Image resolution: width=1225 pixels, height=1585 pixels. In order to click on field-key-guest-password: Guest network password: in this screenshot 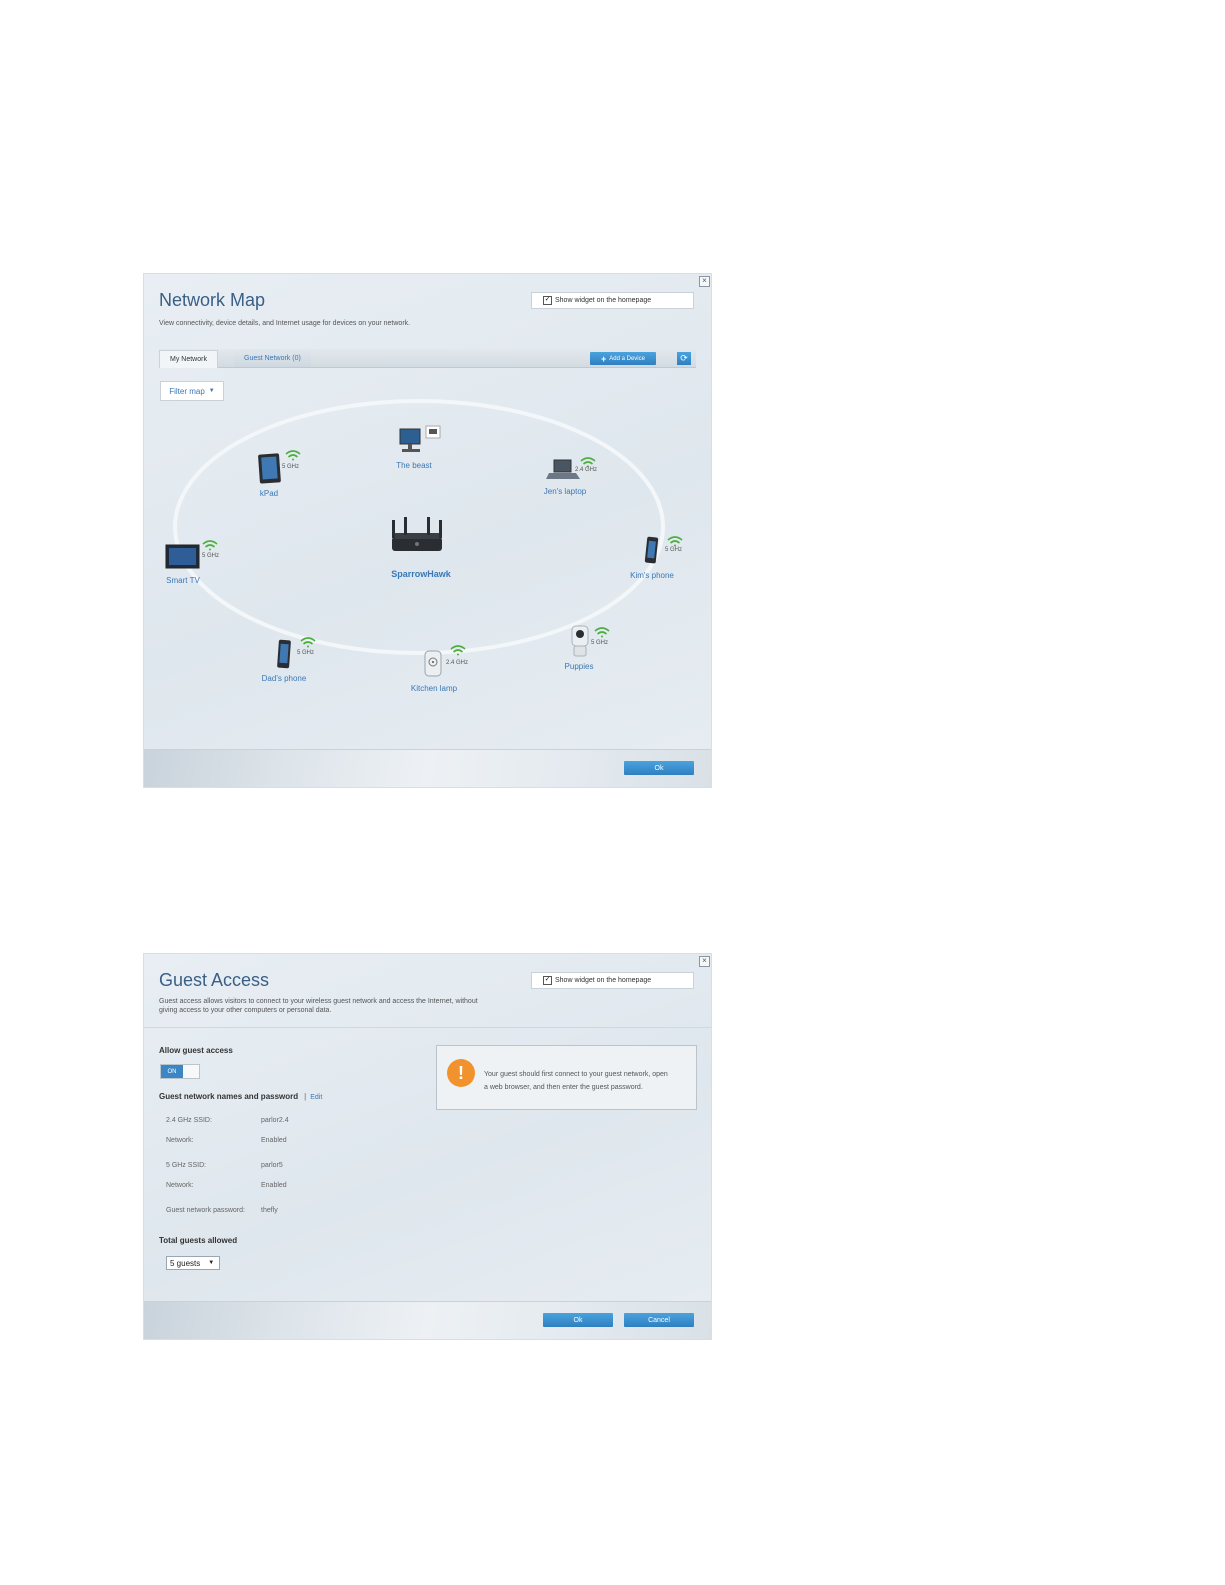, I will do `click(205, 1210)`.